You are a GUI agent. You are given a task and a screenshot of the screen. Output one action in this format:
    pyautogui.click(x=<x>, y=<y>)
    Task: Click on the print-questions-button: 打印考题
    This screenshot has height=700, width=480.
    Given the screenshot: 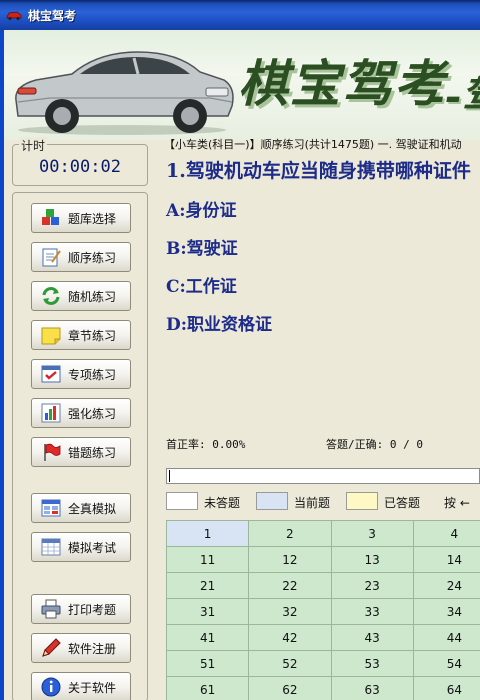 What is the action you would take?
    pyautogui.click(x=81, y=609)
    